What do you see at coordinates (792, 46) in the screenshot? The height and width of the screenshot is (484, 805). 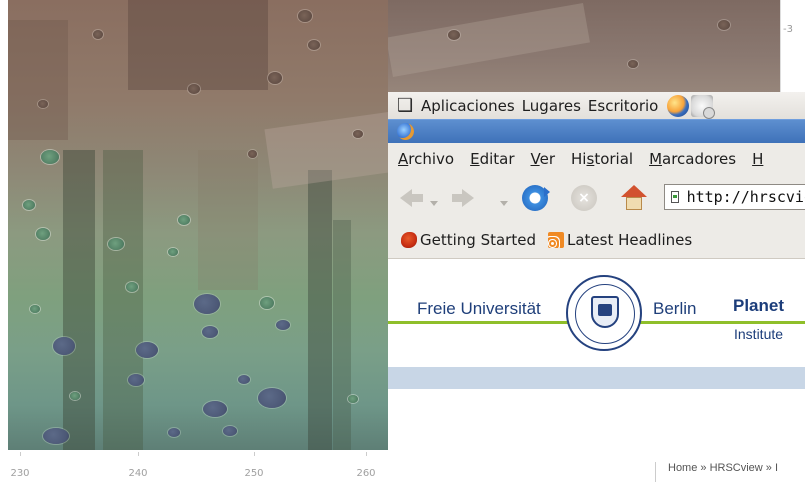 I see `map-axis-right: -3` at bounding box center [792, 46].